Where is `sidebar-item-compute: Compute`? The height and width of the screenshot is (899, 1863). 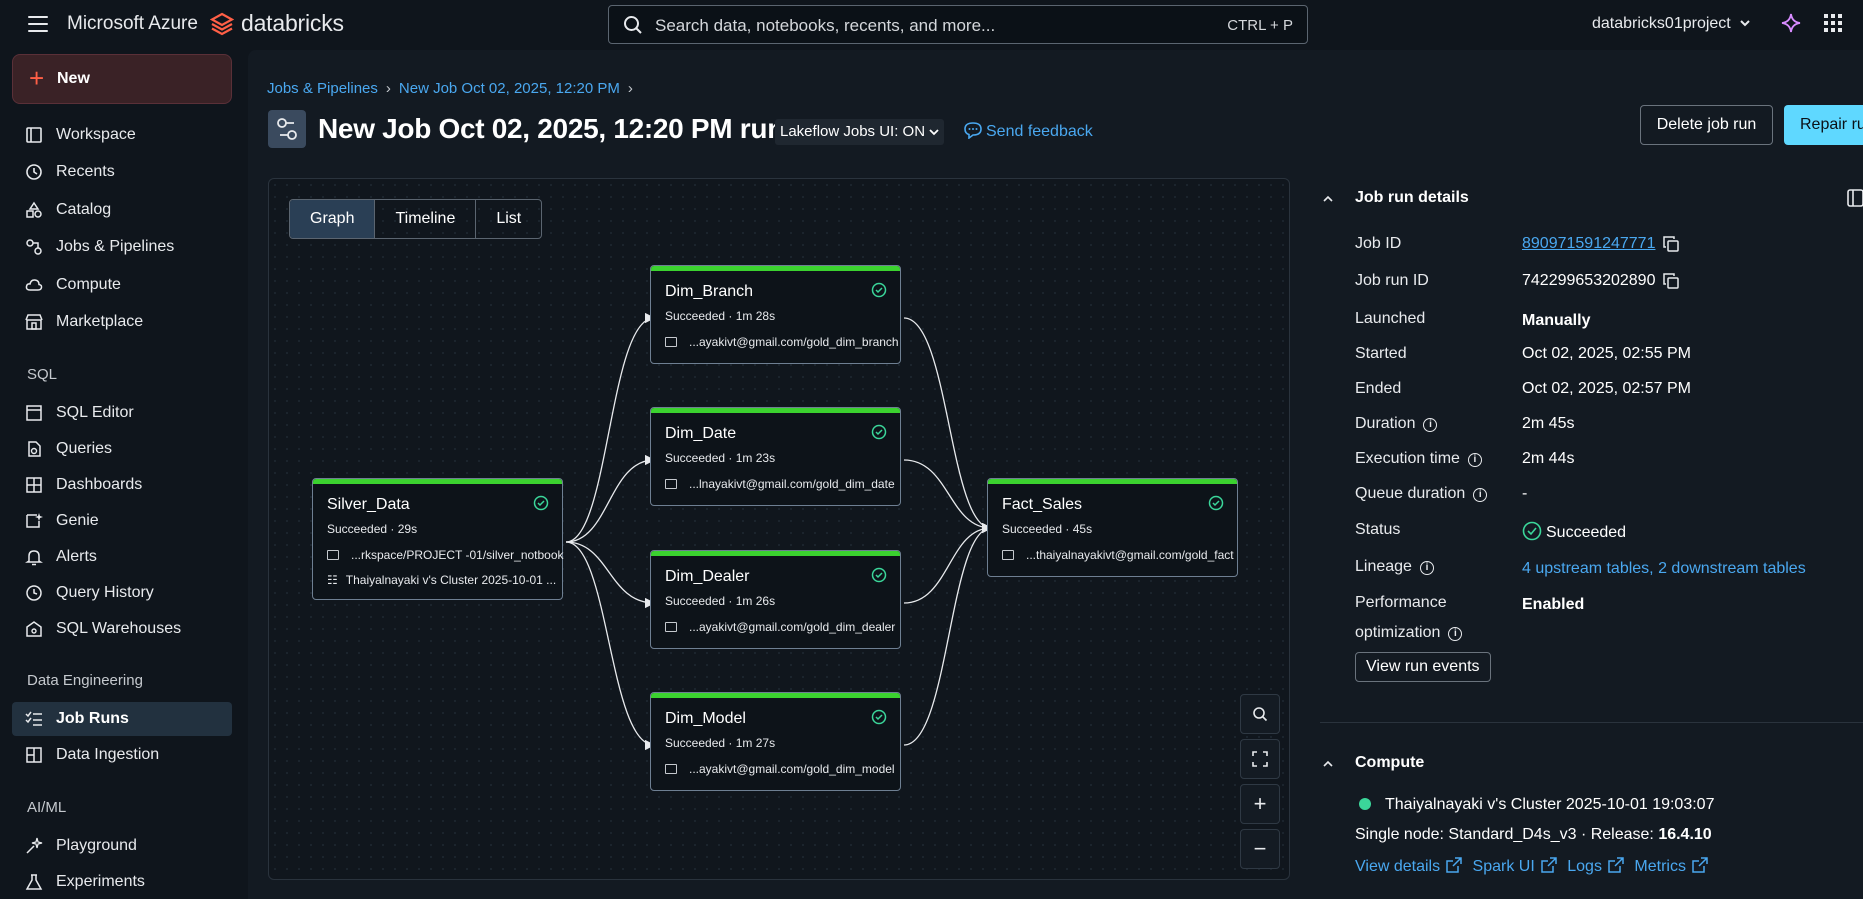 sidebar-item-compute: Compute is located at coordinates (122, 285).